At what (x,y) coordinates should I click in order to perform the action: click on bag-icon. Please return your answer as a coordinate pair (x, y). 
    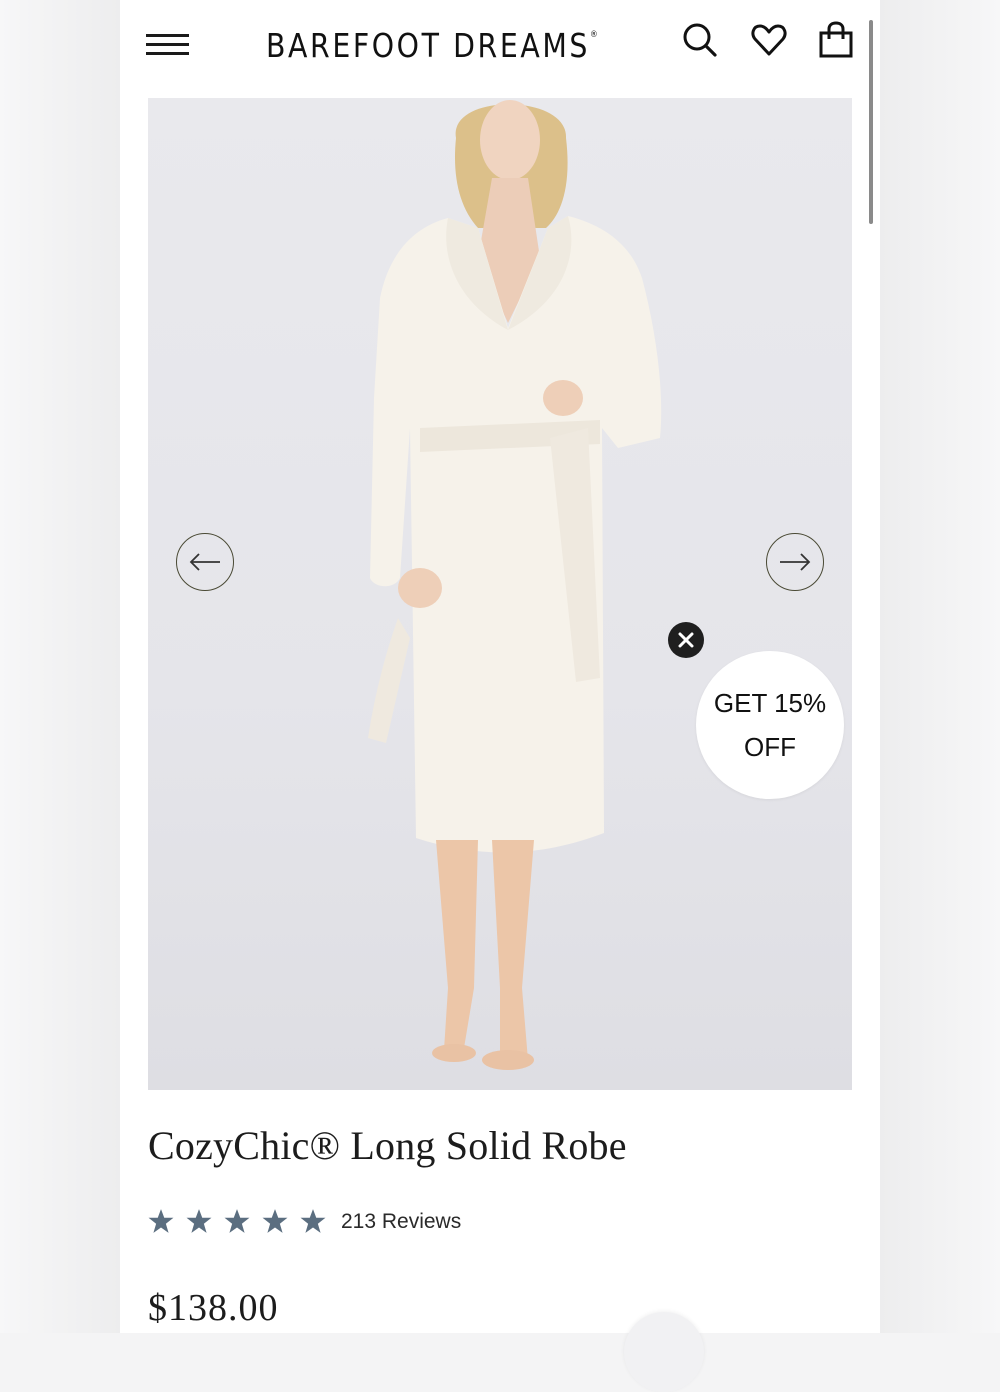
    Looking at the image, I should click on (836, 40).